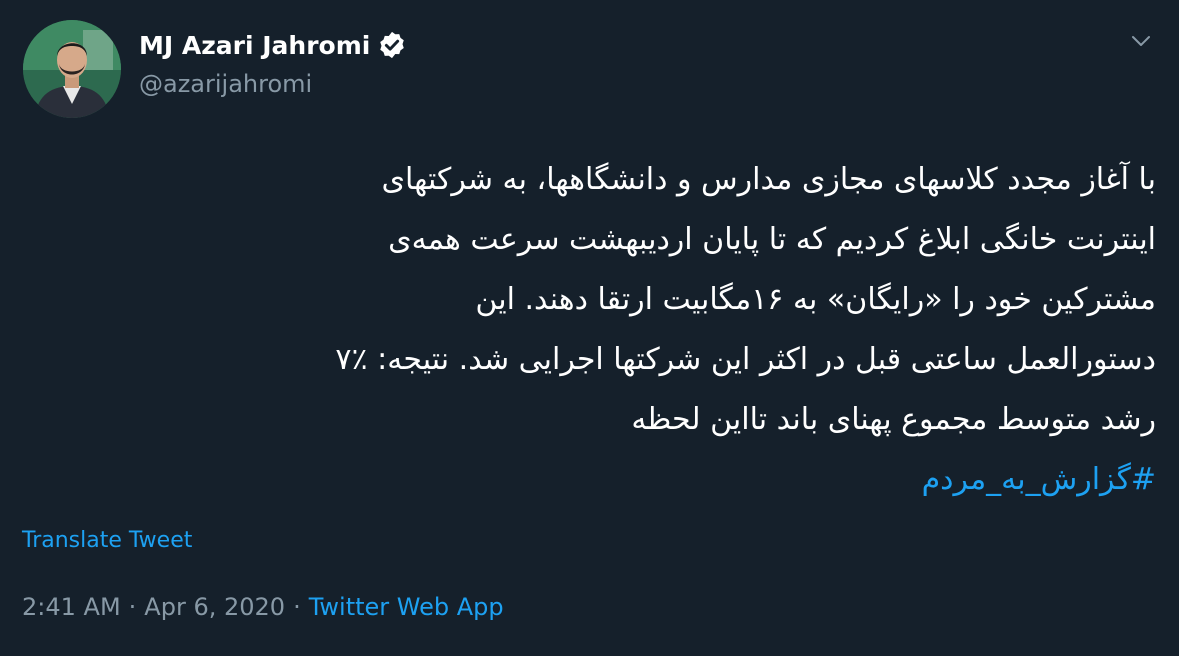  I want to click on tweet-time: 2:41 AM, so click(71, 607).